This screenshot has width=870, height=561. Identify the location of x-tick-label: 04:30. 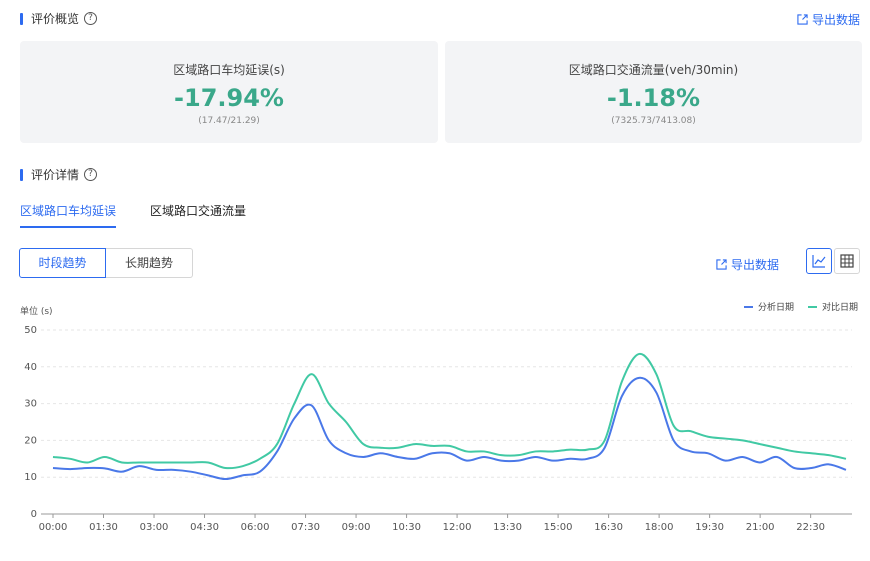
(204, 527).